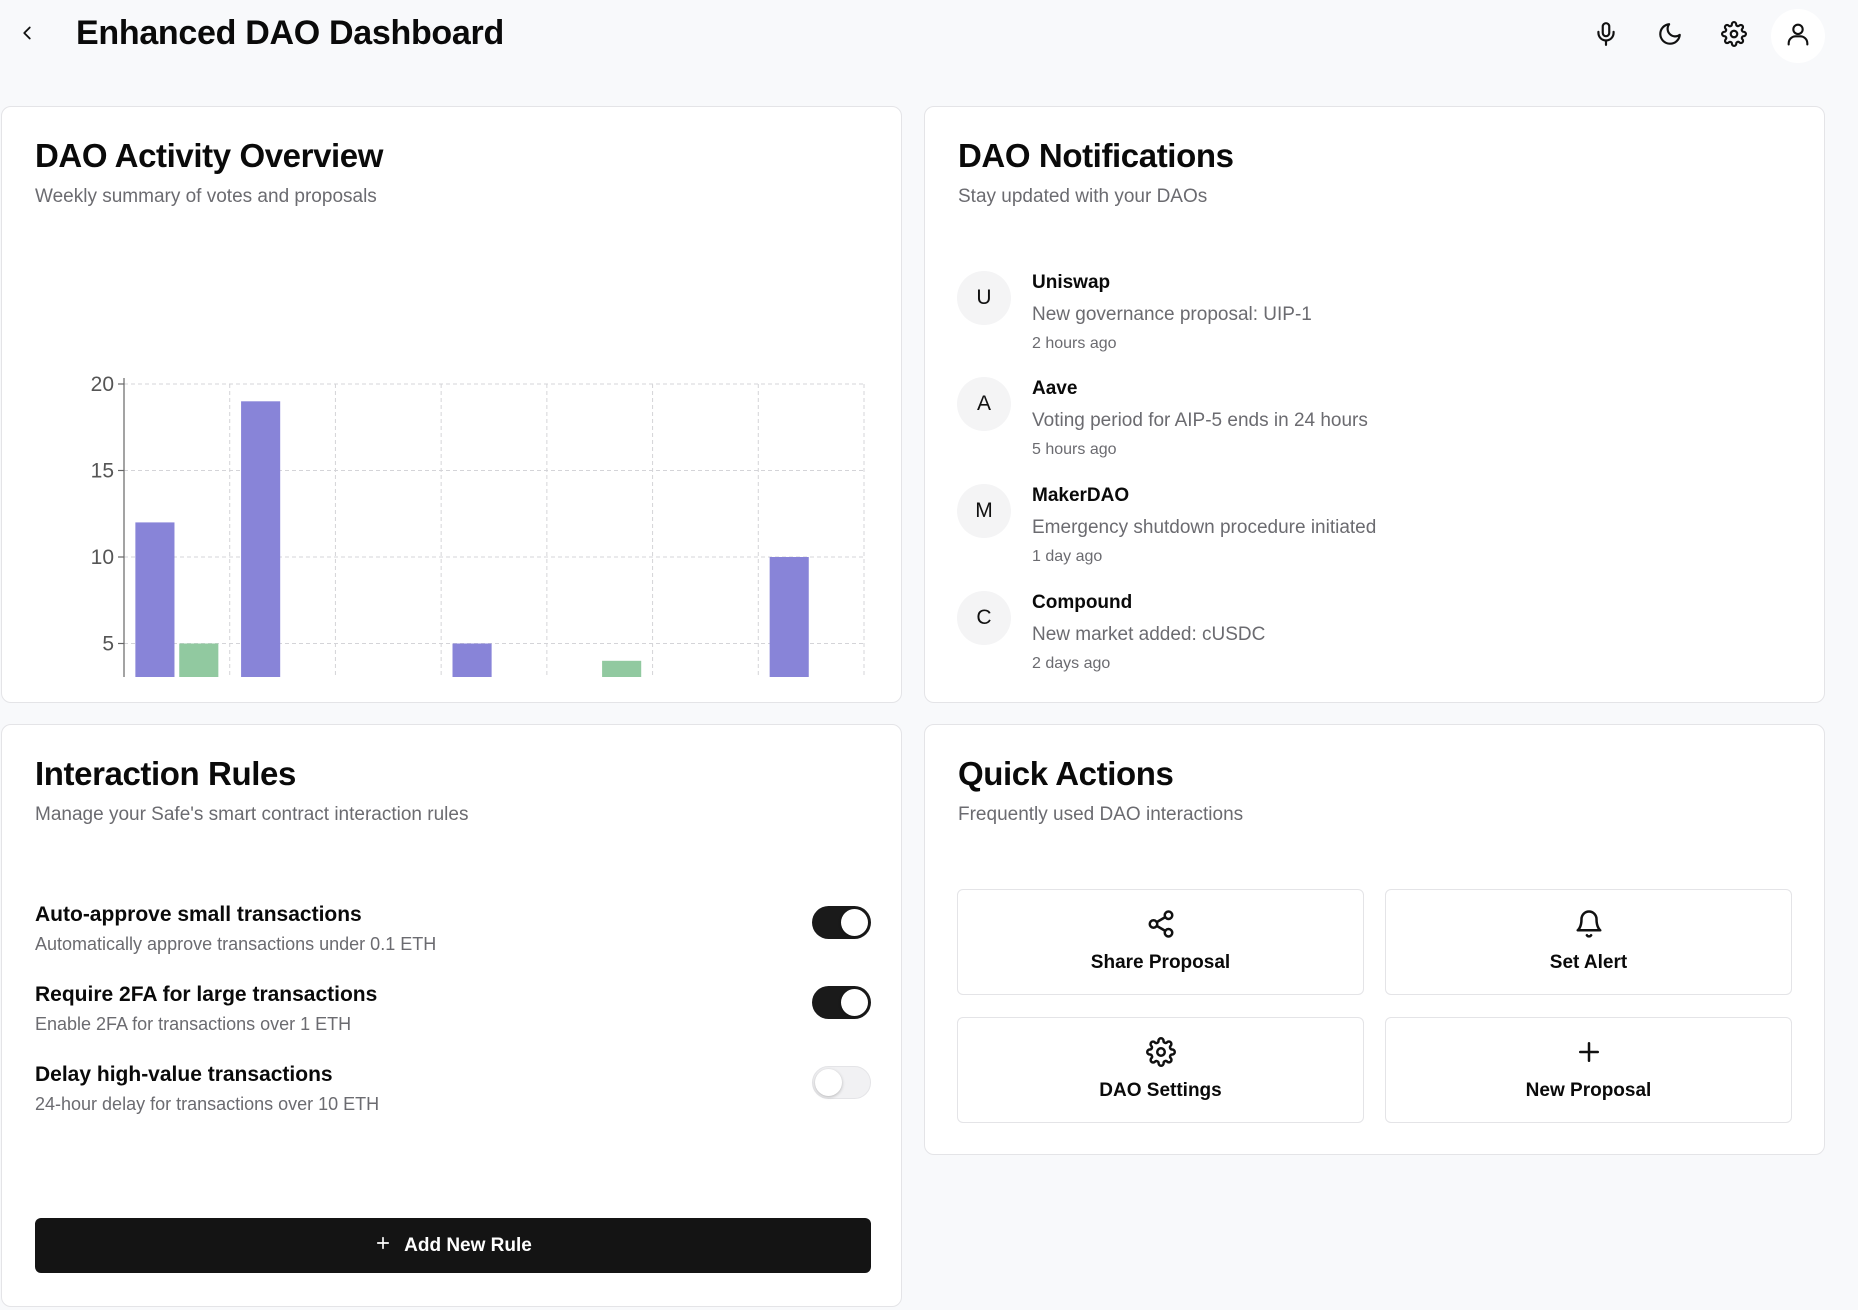 Image resolution: width=1858 pixels, height=1310 pixels. I want to click on add-rule-label: Add New Rule, so click(468, 1245).